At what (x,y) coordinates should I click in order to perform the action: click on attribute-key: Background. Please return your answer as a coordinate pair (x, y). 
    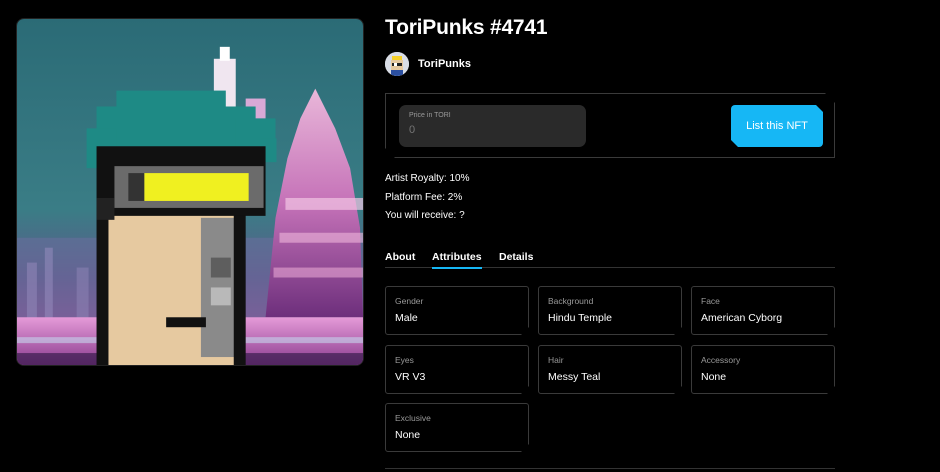
    Looking at the image, I should click on (571, 301).